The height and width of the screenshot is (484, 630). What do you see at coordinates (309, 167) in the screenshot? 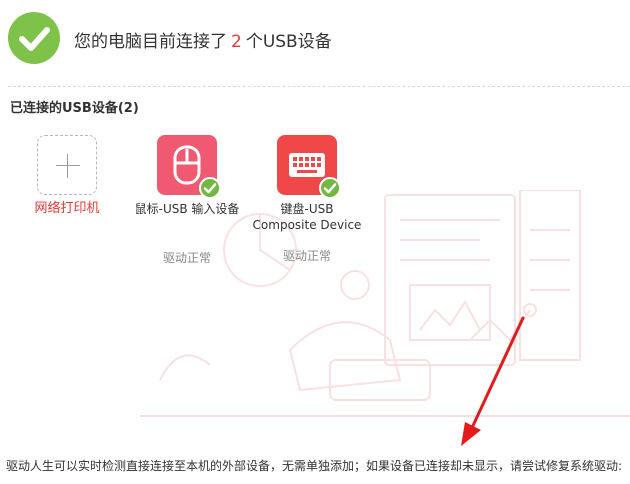
I see `keyboard-device-tile` at bounding box center [309, 167].